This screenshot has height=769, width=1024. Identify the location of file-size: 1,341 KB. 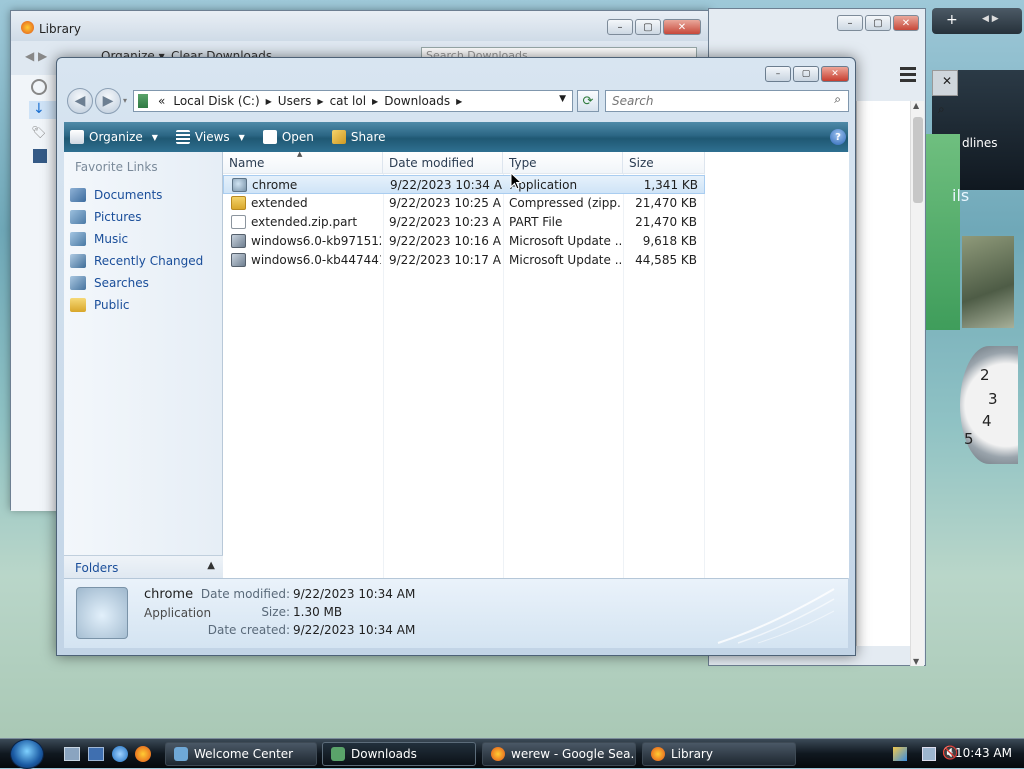
(670, 185).